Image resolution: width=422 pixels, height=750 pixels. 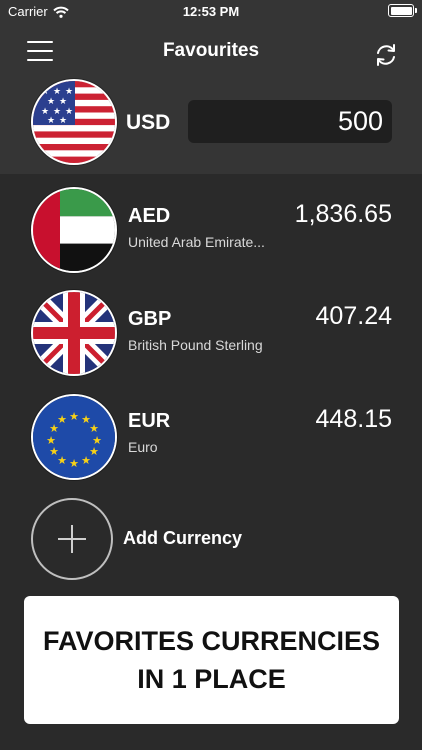 What do you see at coordinates (211, 679) in the screenshot?
I see `banner-line-2: IN 1 PLACE` at bounding box center [211, 679].